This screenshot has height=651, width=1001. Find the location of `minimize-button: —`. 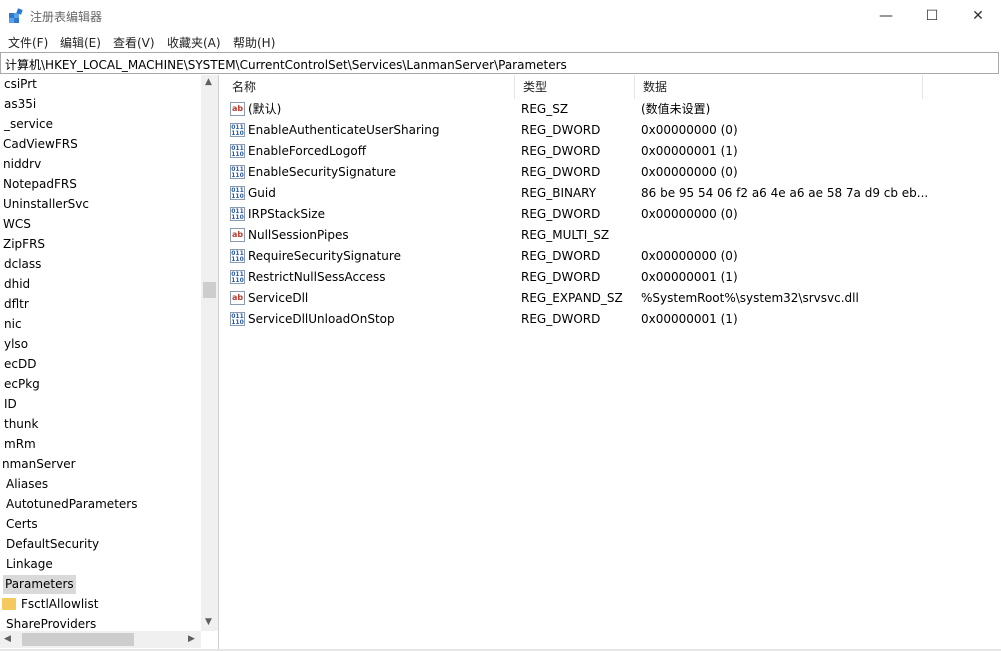

minimize-button: — is located at coordinates (886, 16).